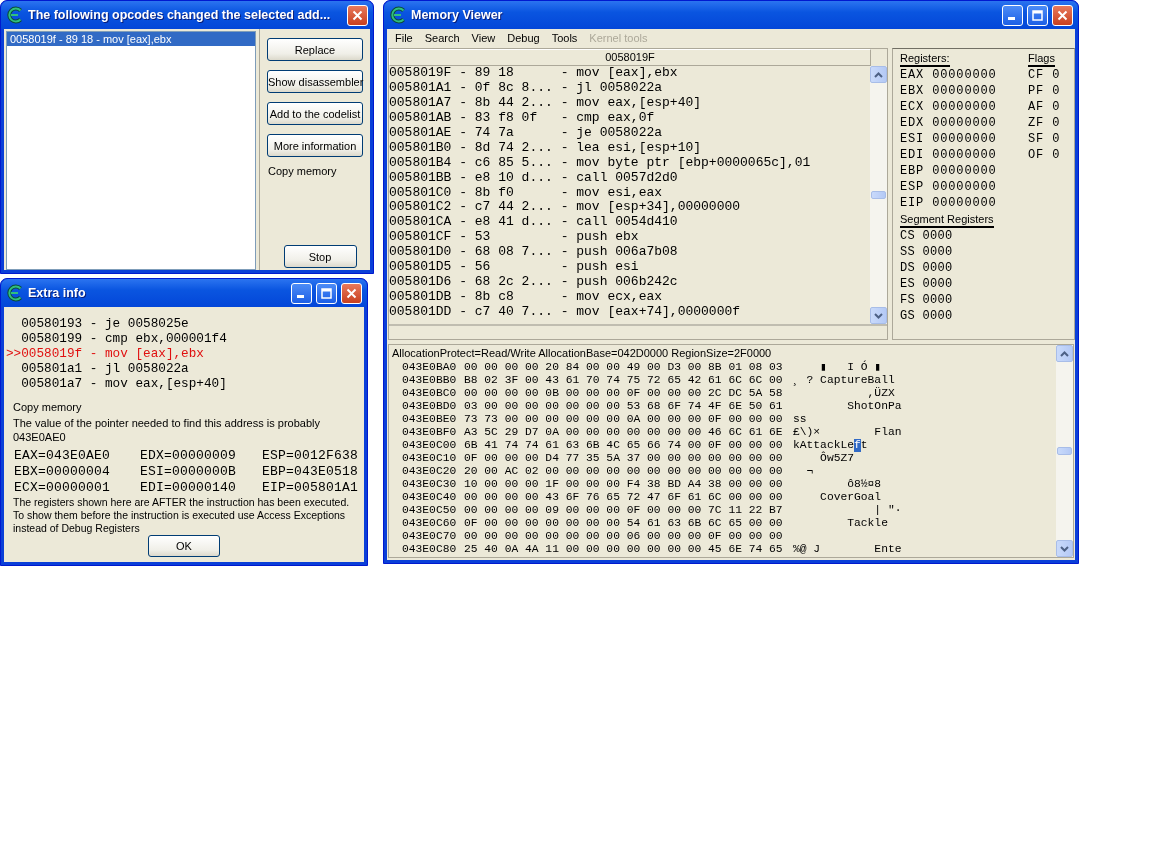  Describe the element at coordinates (429, 458) in the screenshot. I see `hex-address: 043E0C10` at that location.